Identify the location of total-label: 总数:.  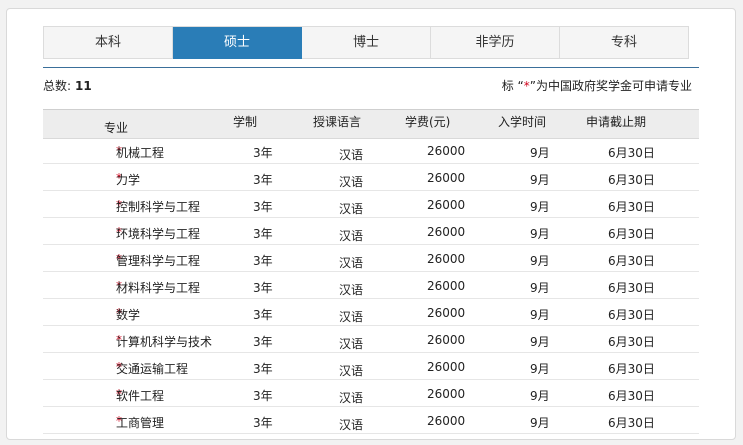
(57, 86).